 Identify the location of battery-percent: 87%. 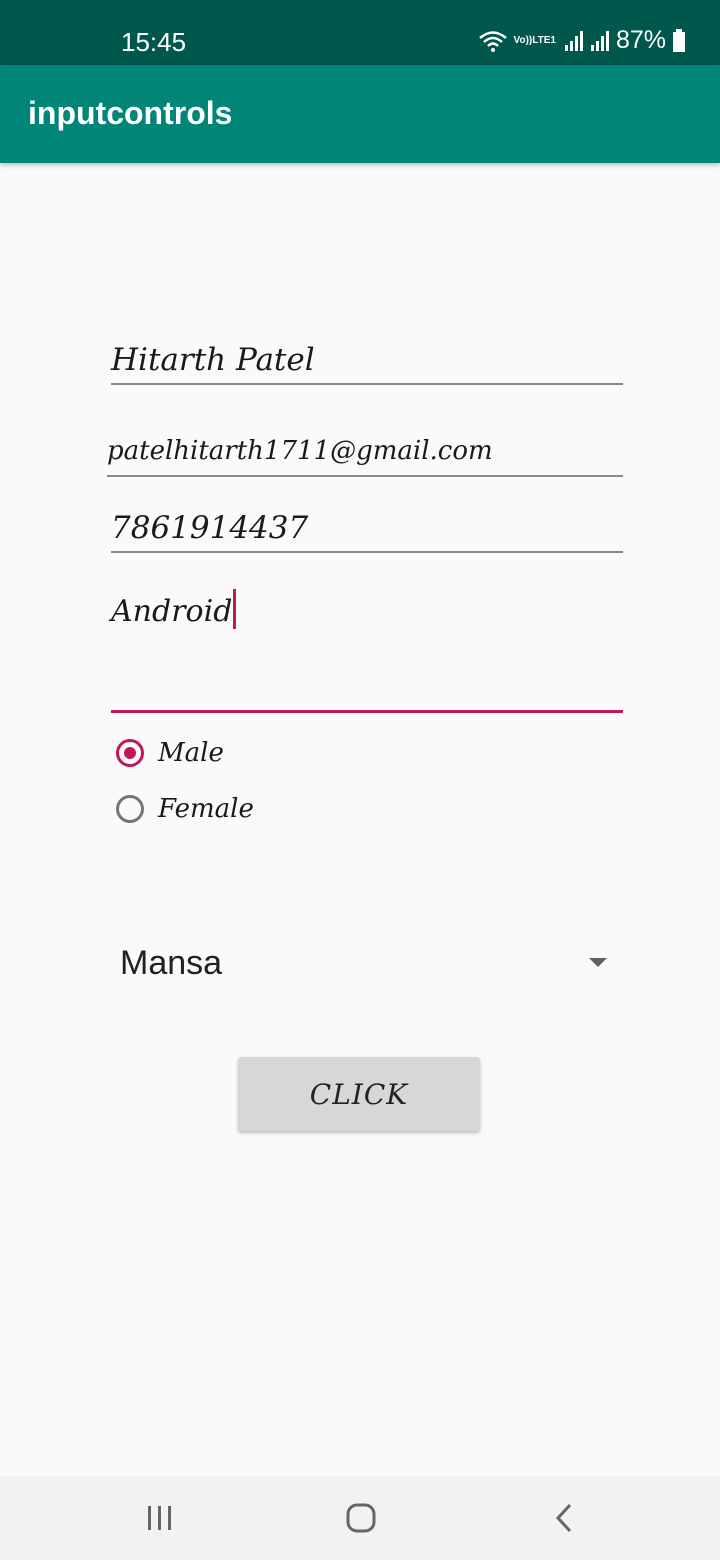
(640, 40).